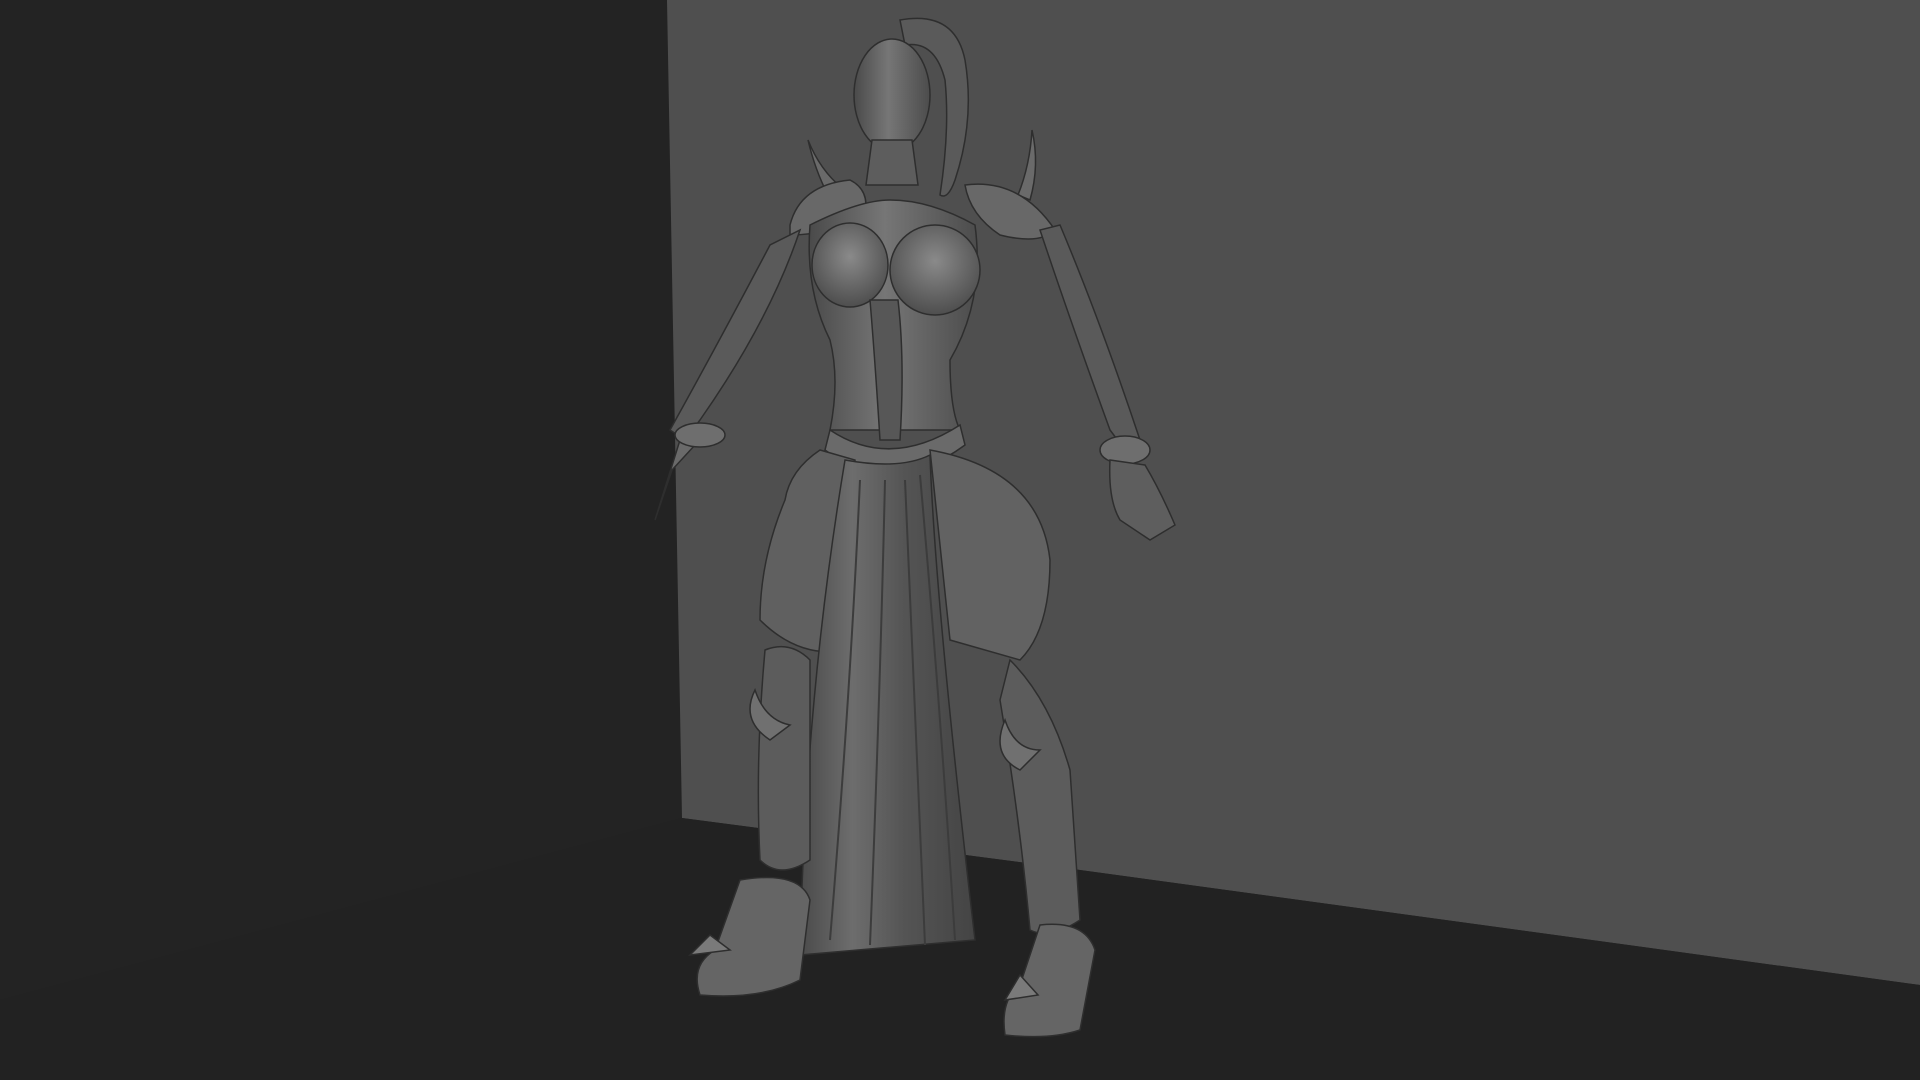 The width and height of the screenshot is (1920, 1080). What do you see at coordinates (892, 95) in the screenshot?
I see `head` at bounding box center [892, 95].